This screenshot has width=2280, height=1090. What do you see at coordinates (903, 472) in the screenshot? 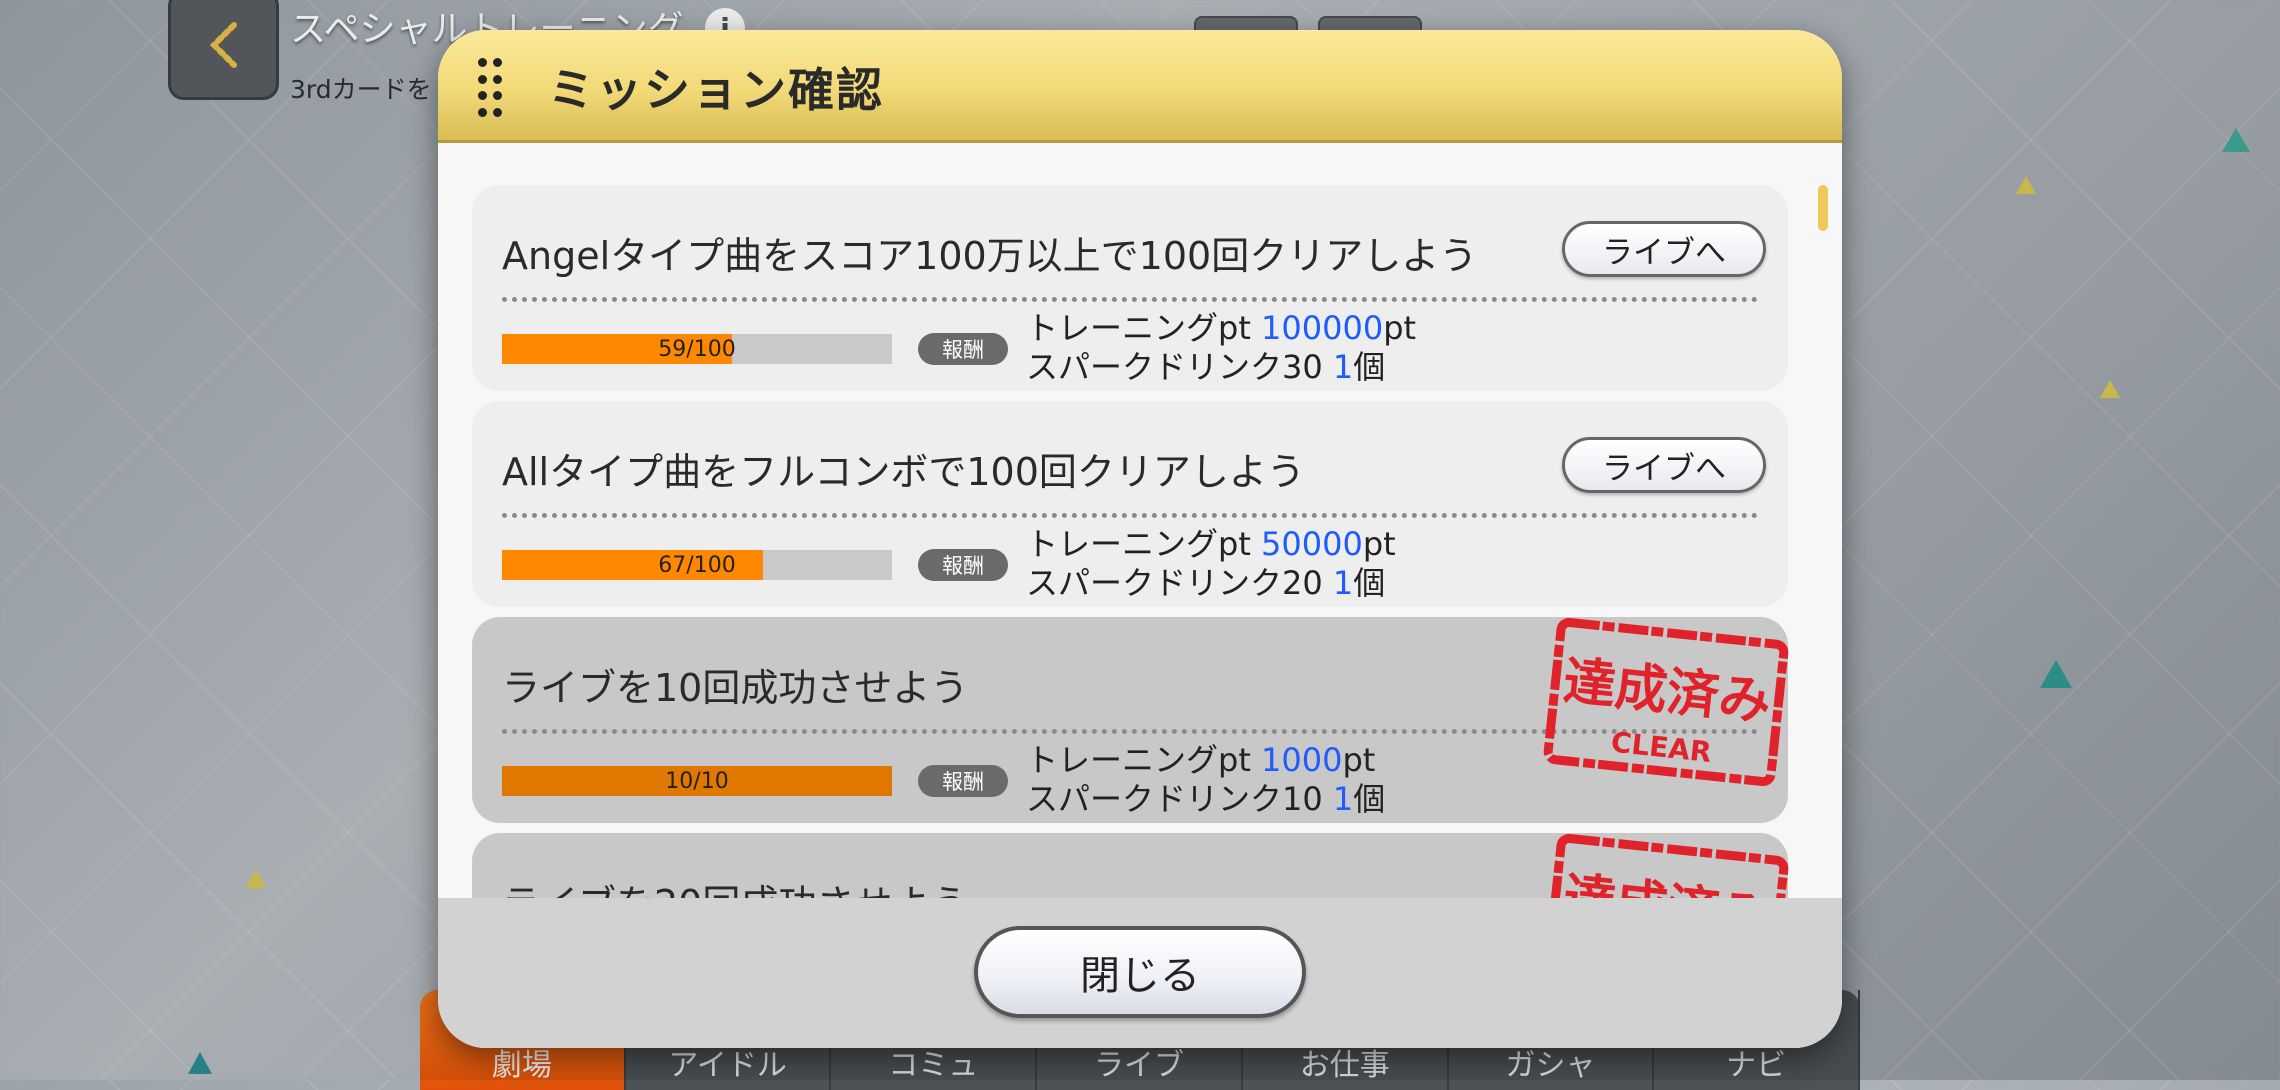
I see `mission-title: Allタイプ曲をフルコンボで100回クリアしよう` at bounding box center [903, 472].